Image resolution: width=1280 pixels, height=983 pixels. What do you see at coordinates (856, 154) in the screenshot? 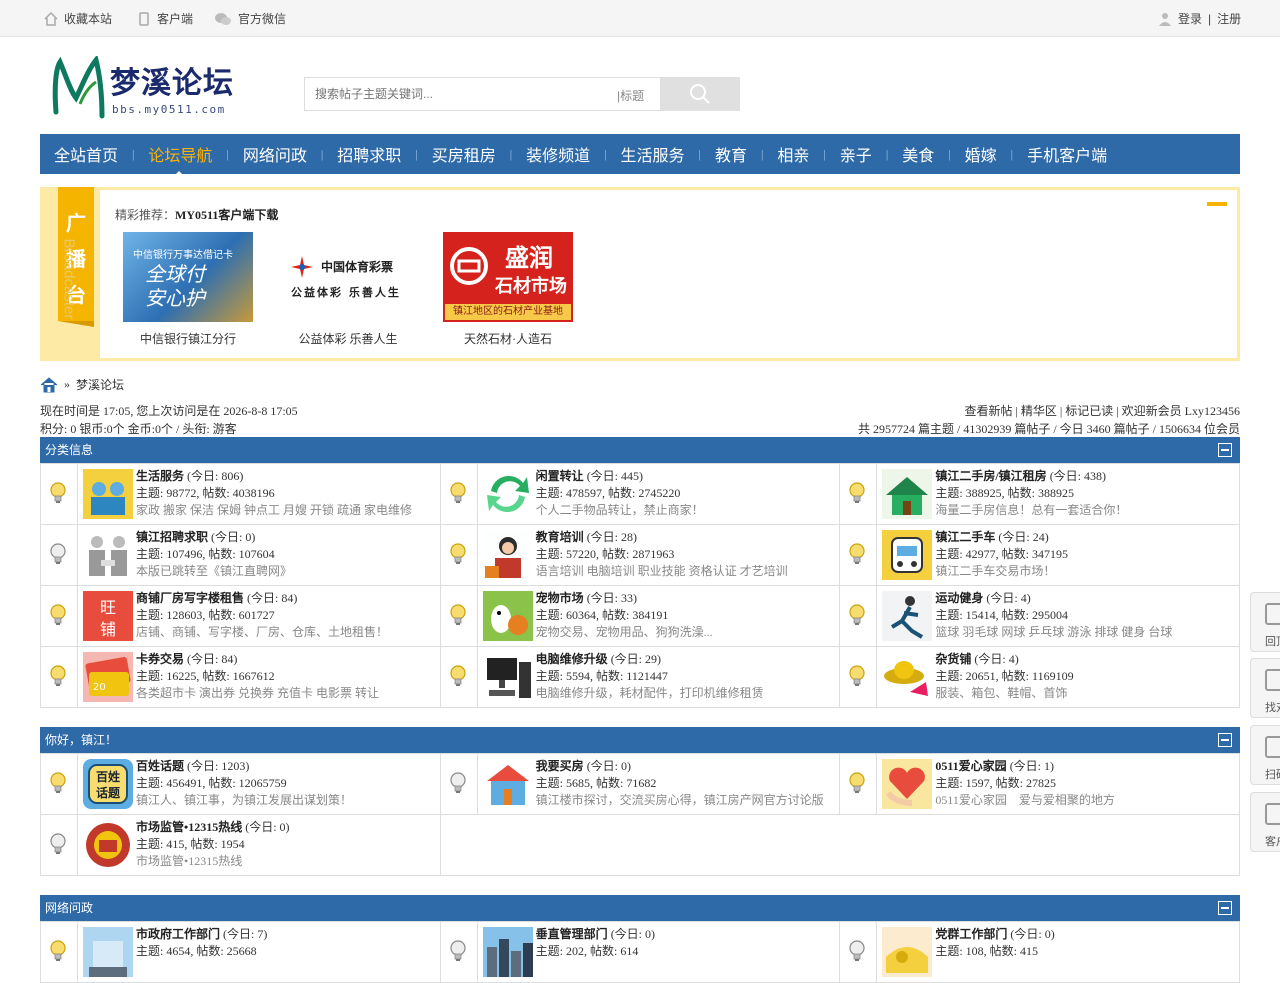
I see `nav-item: 亲子` at bounding box center [856, 154].